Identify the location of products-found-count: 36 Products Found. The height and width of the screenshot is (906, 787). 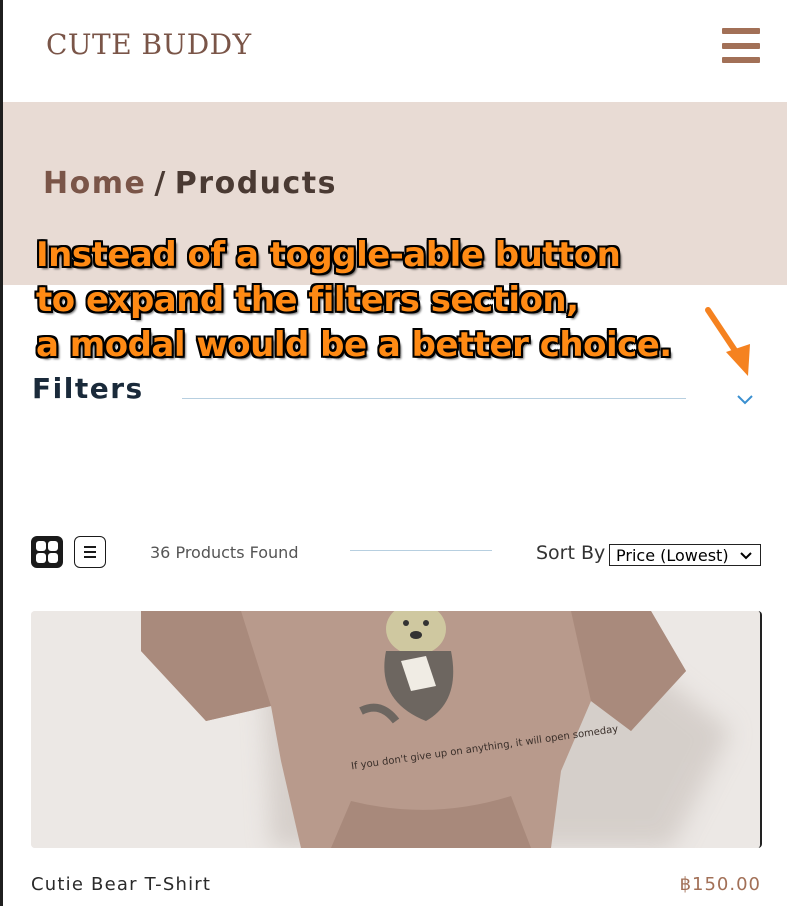
(224, 552).